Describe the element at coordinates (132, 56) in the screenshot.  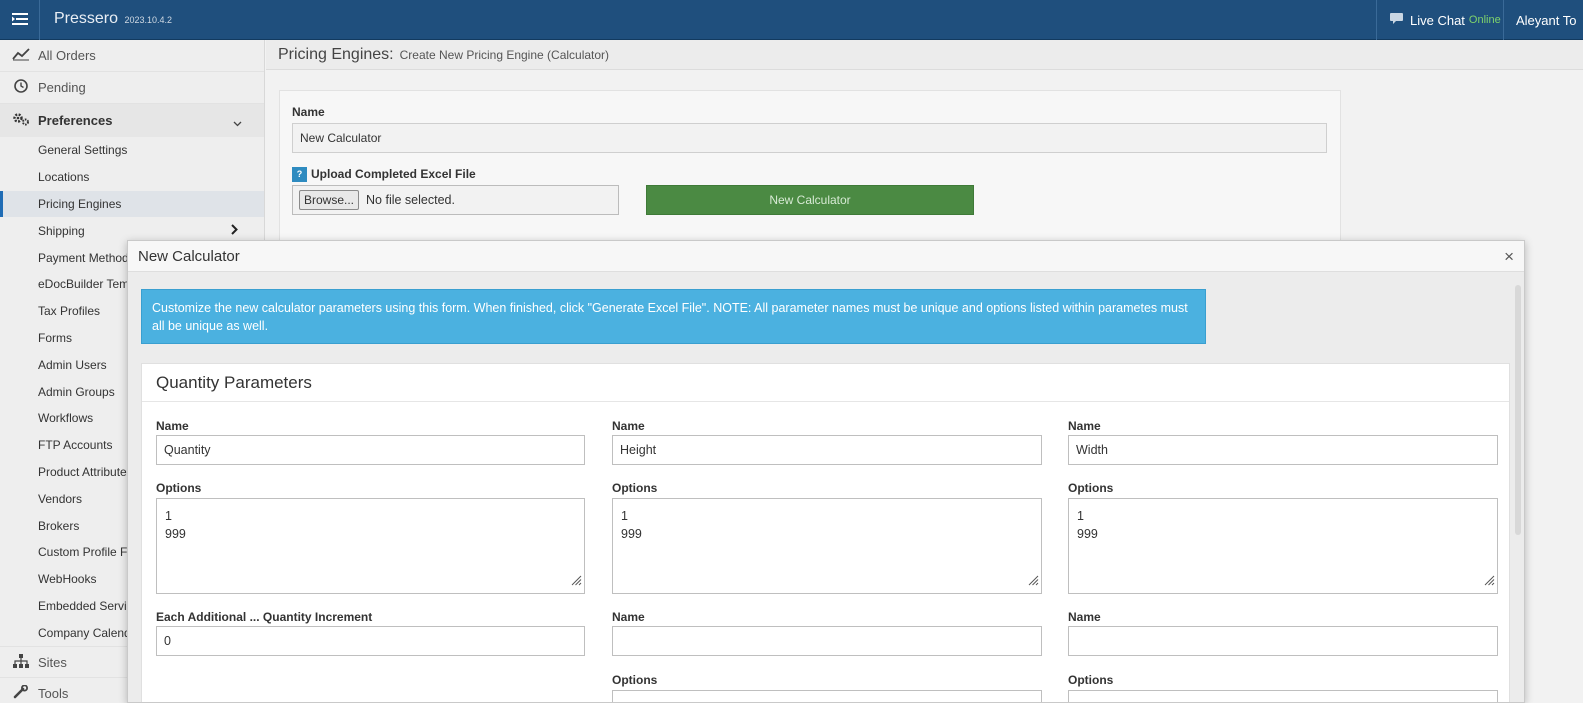
I see `sidebar-item-all-orders: All Orders` at that location.